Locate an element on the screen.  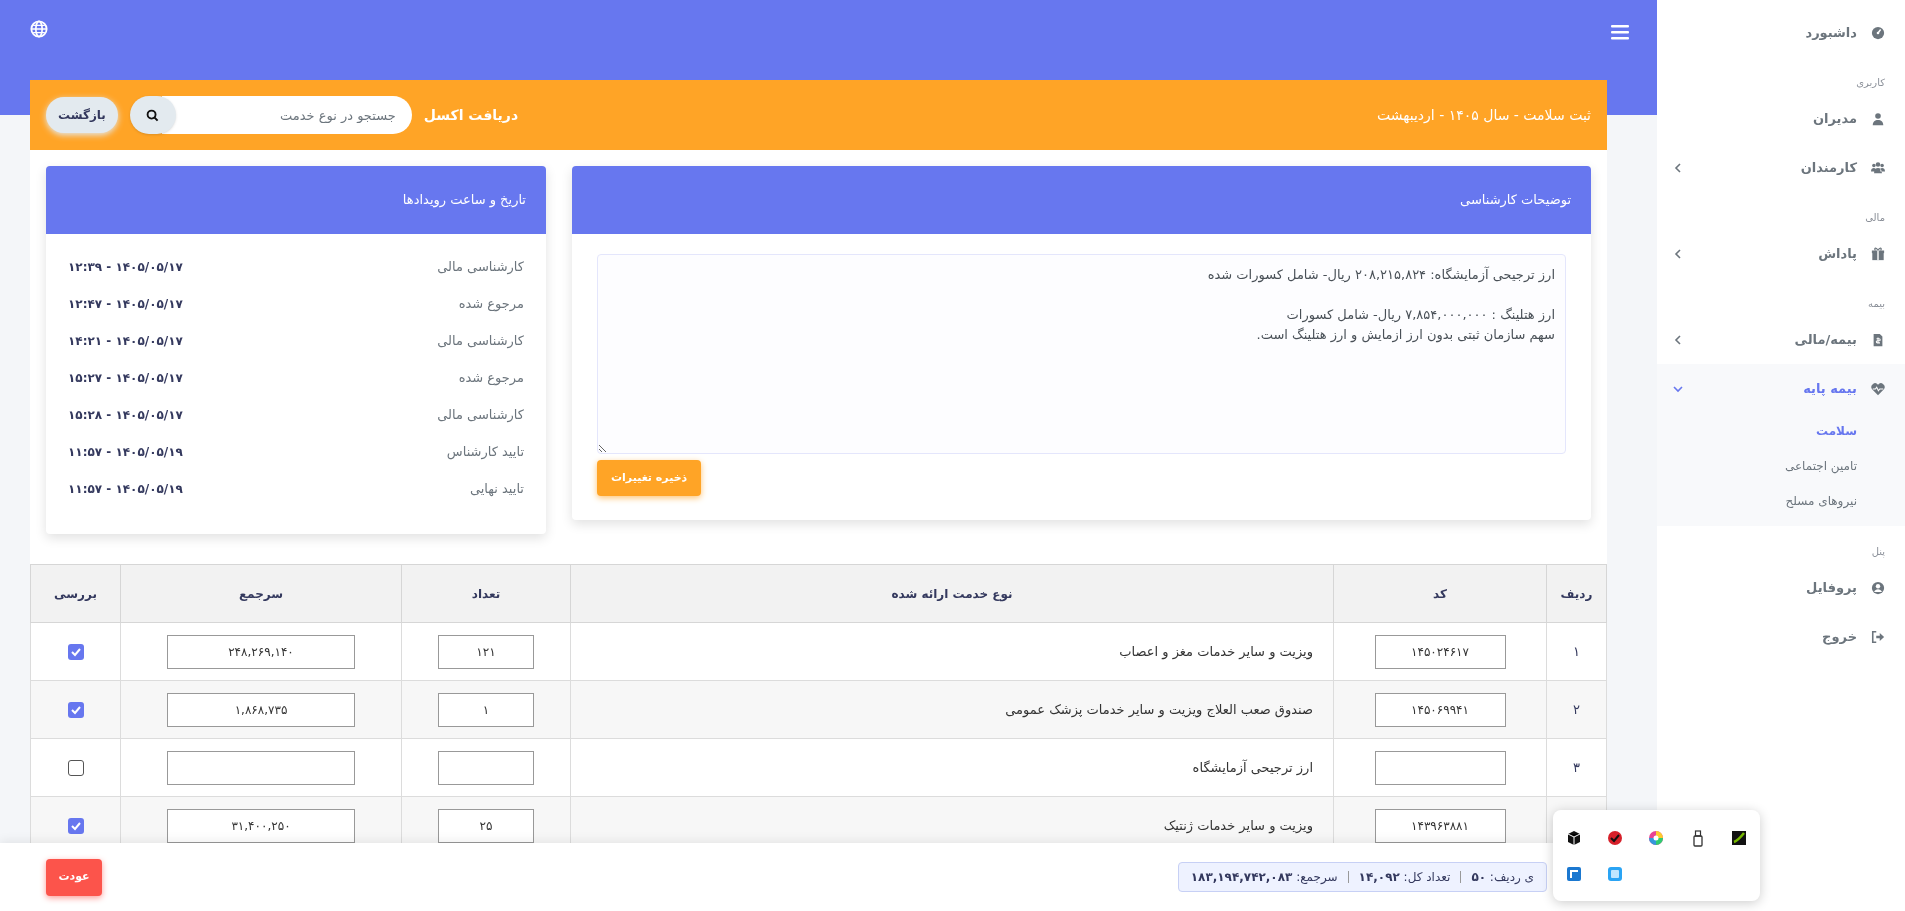
globe-icon is located at coordinates (39, 29).